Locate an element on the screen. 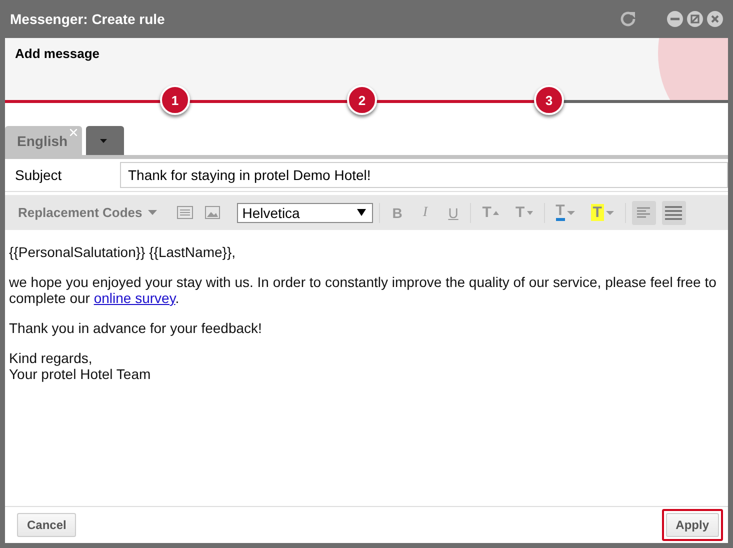 This screenshot has height=548, width=733. apply-button: Apply is located at coordinates (692, 525).